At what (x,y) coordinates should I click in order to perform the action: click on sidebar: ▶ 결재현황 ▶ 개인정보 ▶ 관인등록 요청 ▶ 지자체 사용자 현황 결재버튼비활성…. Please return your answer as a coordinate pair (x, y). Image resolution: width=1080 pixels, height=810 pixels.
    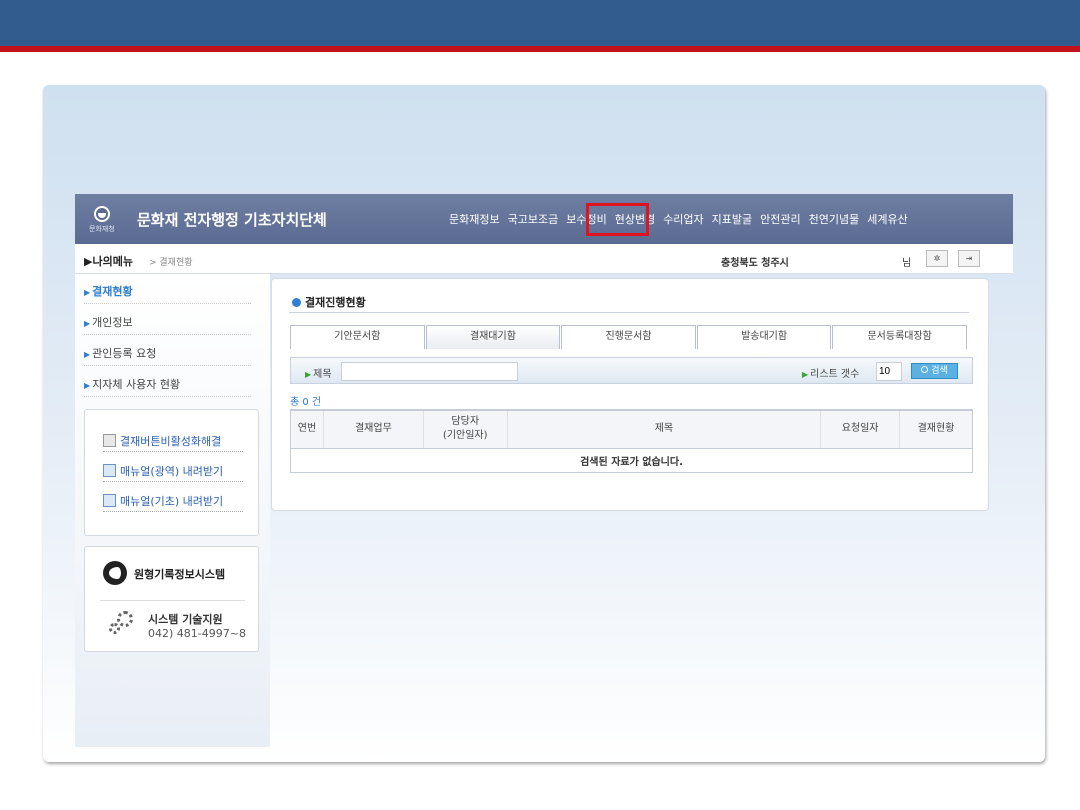
    Looking at the image, I should click on (172, 510).